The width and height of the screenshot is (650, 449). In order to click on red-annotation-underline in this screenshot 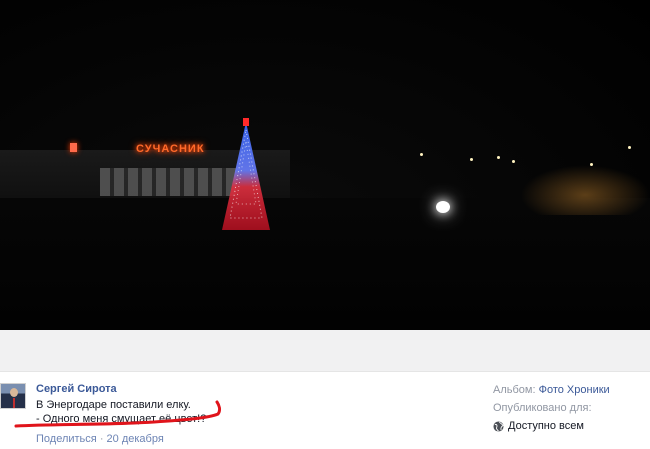, I will do `click(118, 414)`.